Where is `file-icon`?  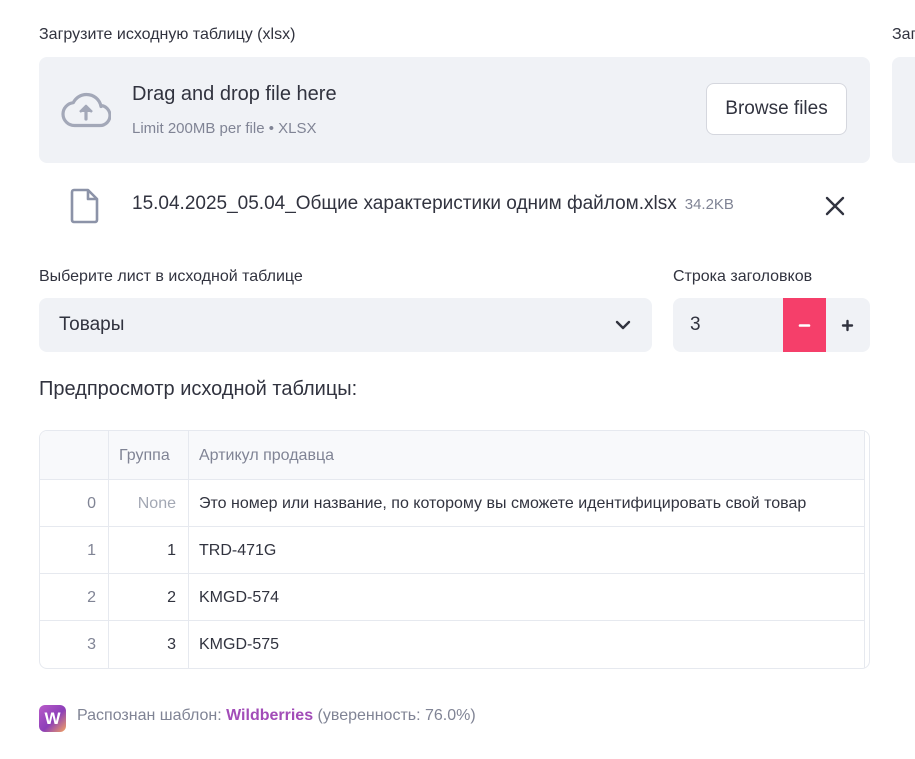 file-icon is located at coordinates (84, 206).